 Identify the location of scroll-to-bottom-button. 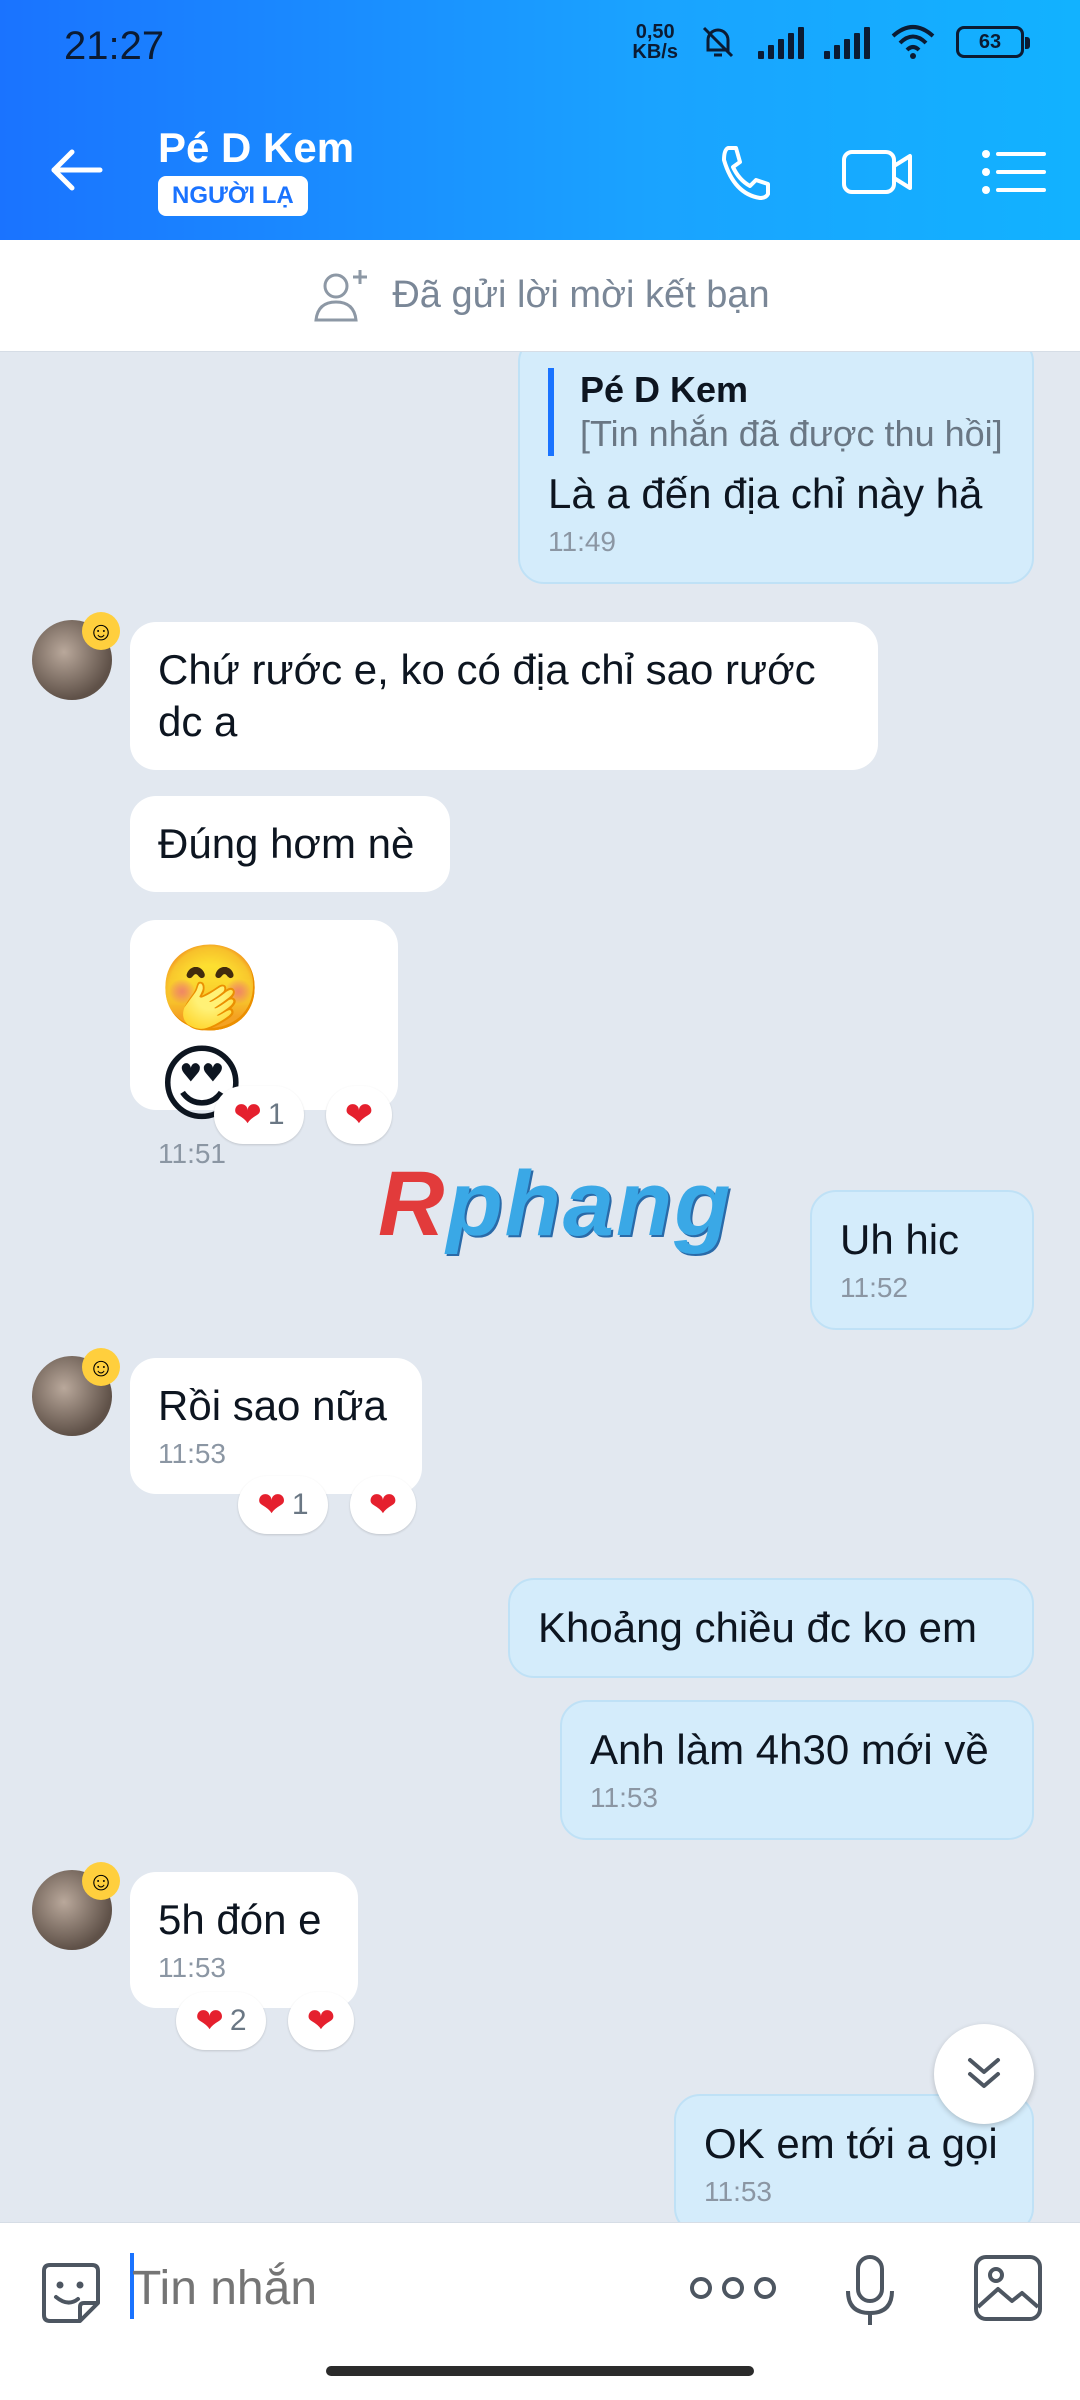
(984, 2074).